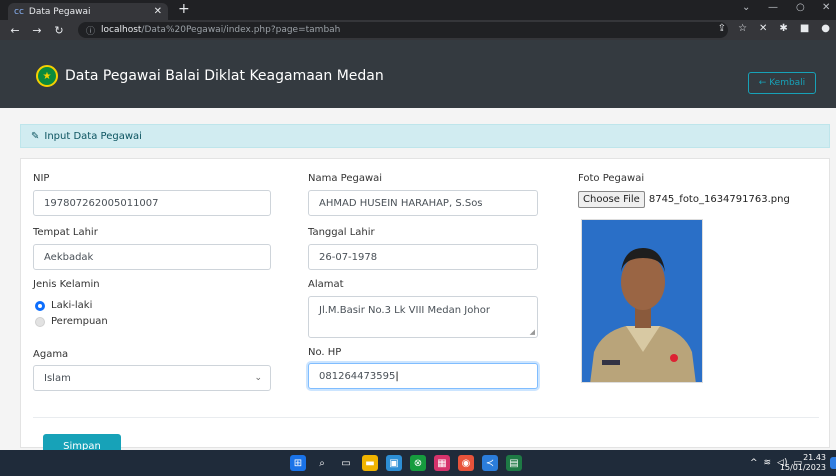 This screenshot has height=476, width=836. Describe the element at coordinates (425, 136) in the screenshot. I see `card-header: ✎ Input Data Pegawai` at that location.